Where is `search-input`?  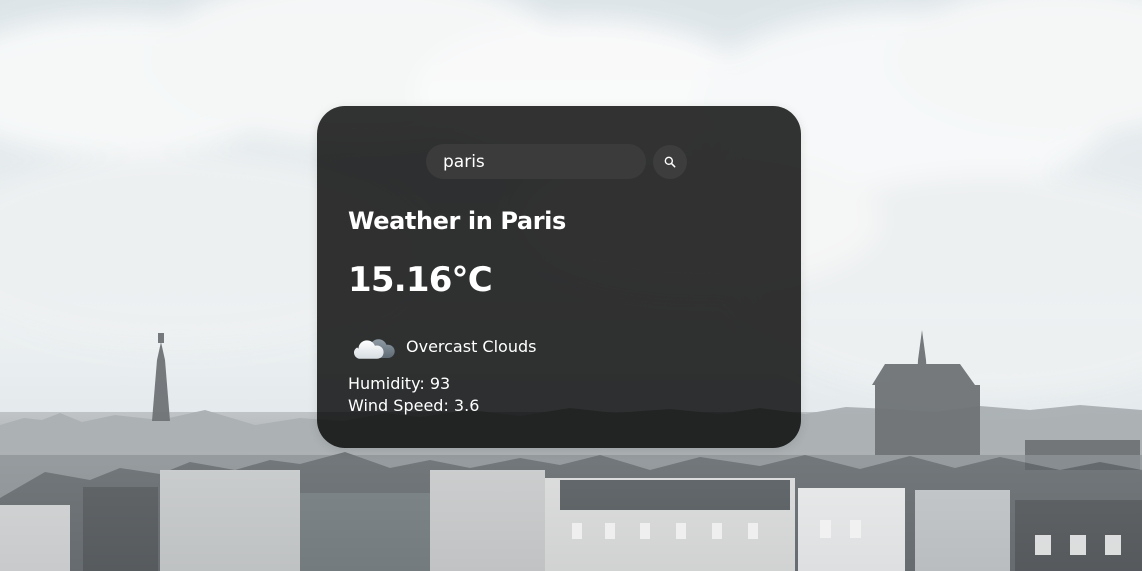
search-input is located at coordinates (536, 161).